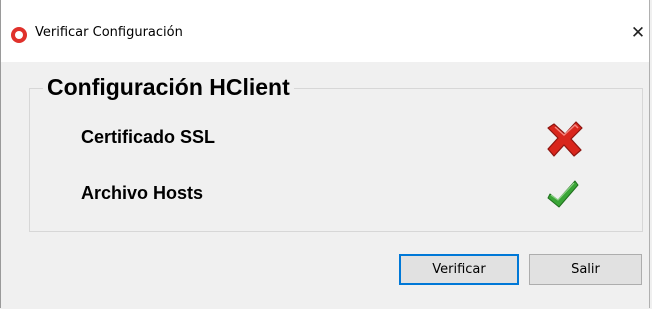 The height and width of the screenshot is (309, 652). What do you see at coordinates (585, 269) in the screenshot?
I see `exit-button: Salir` at bounding box center [585, 269].